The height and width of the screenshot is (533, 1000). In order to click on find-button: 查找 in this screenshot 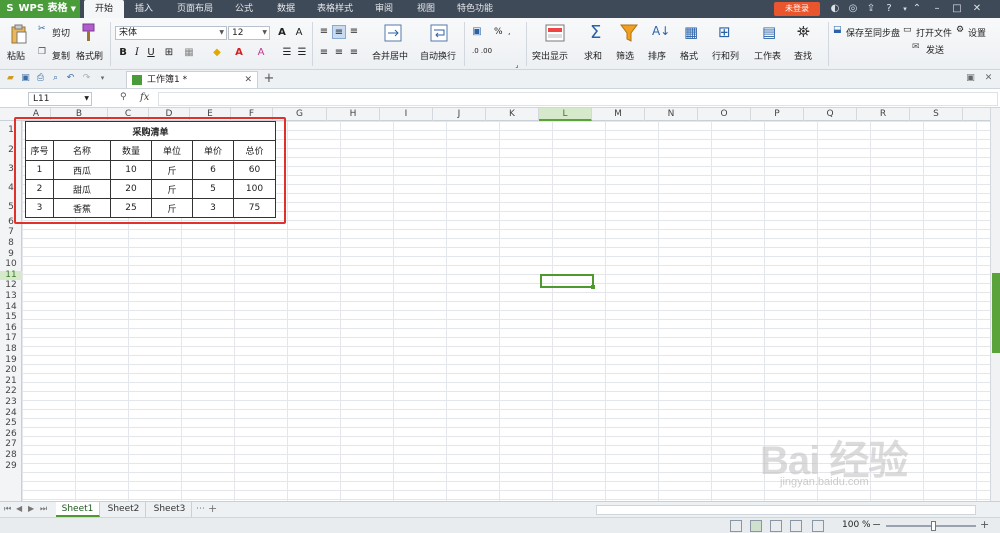, I will do `click(803, 55)`.